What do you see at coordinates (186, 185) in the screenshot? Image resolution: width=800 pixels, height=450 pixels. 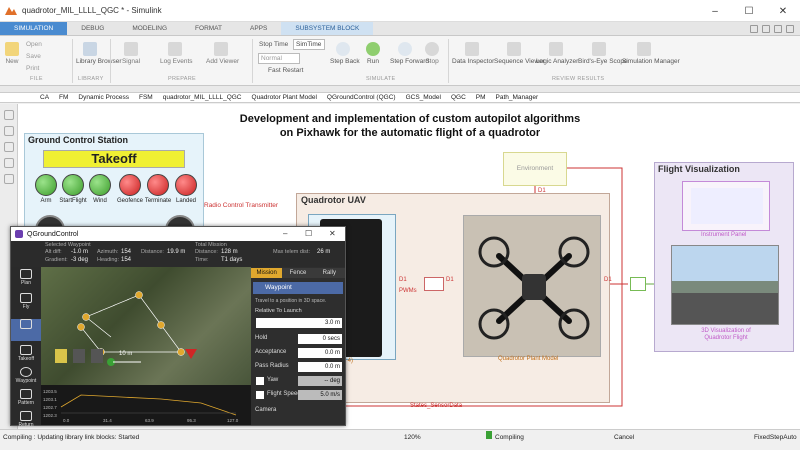 I see `landed-lamp` at bounding box center [186, 185].